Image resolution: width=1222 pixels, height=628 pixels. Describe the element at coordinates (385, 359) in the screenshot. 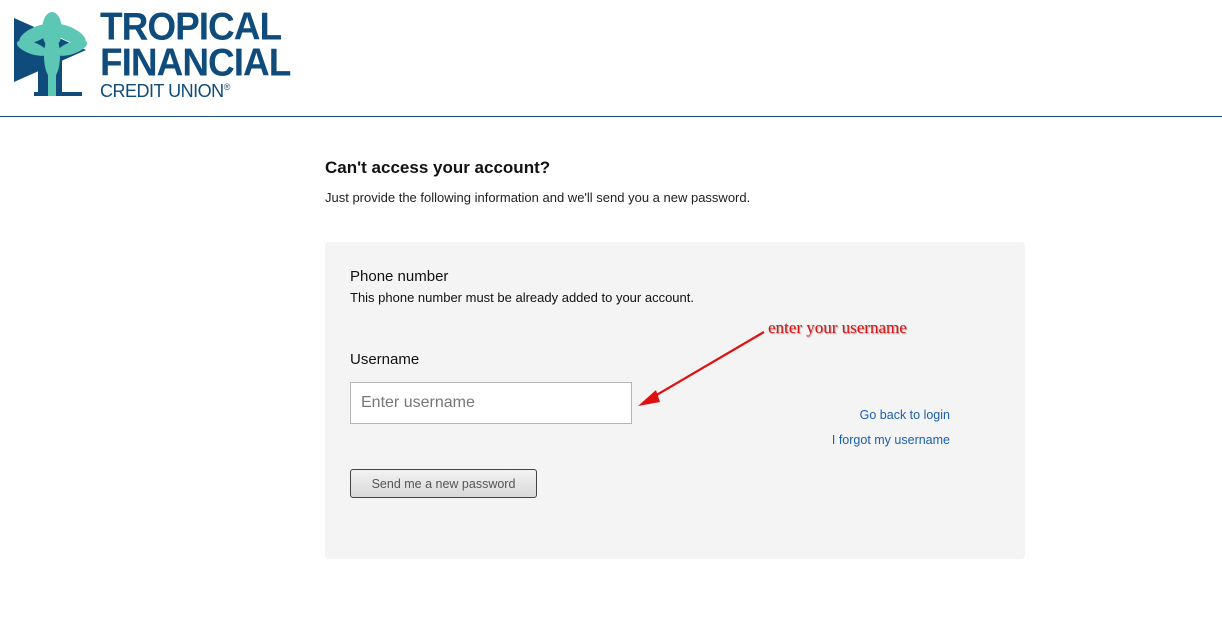

I see `username-label: Username` at that location.